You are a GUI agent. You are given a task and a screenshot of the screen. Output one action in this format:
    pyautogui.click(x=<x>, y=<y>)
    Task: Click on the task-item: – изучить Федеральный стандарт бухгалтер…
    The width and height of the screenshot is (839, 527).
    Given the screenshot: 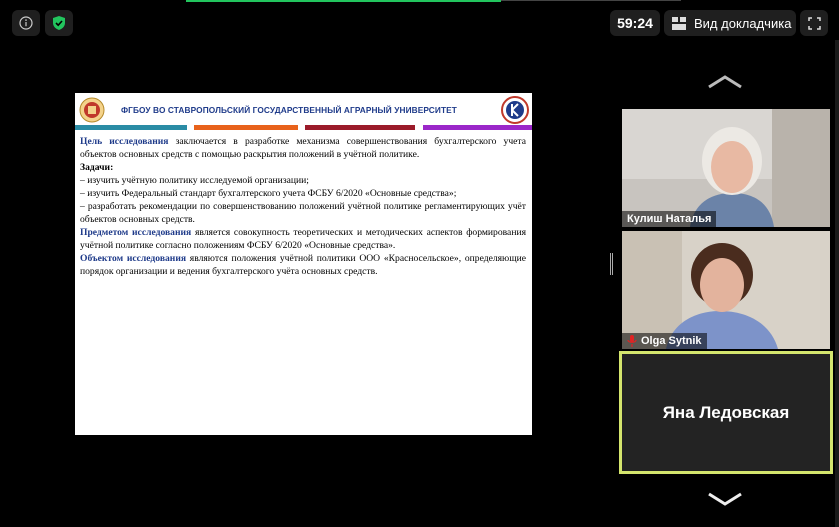 What is the action you would take?
    pyautogui.click(x=268, y=193)
    